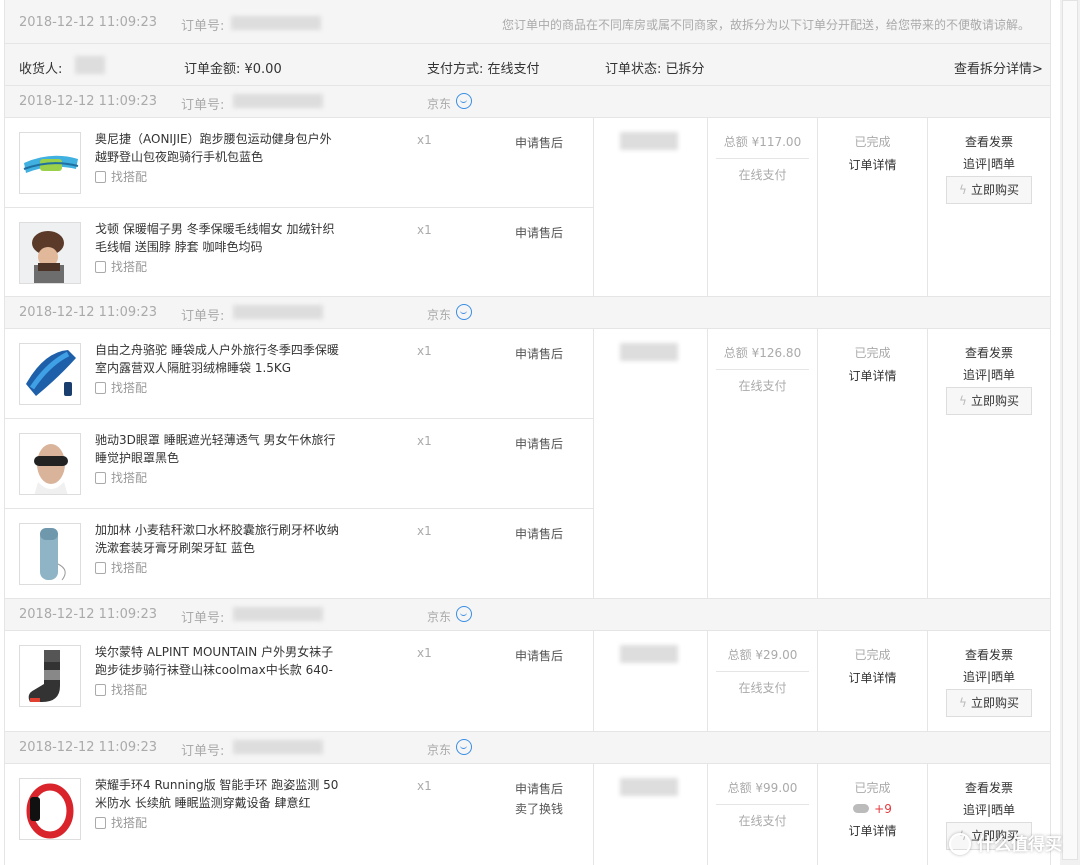 The height and width of the screenshot is (865, 1080). I want to click on receiver-cell, so click(650, 207).